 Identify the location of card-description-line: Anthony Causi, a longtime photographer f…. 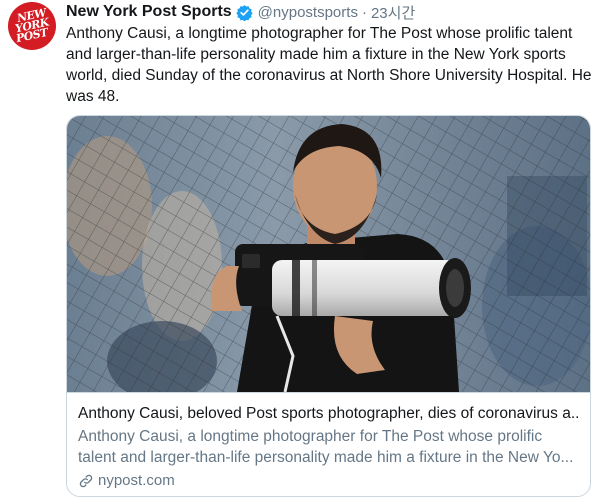
(310, 436).